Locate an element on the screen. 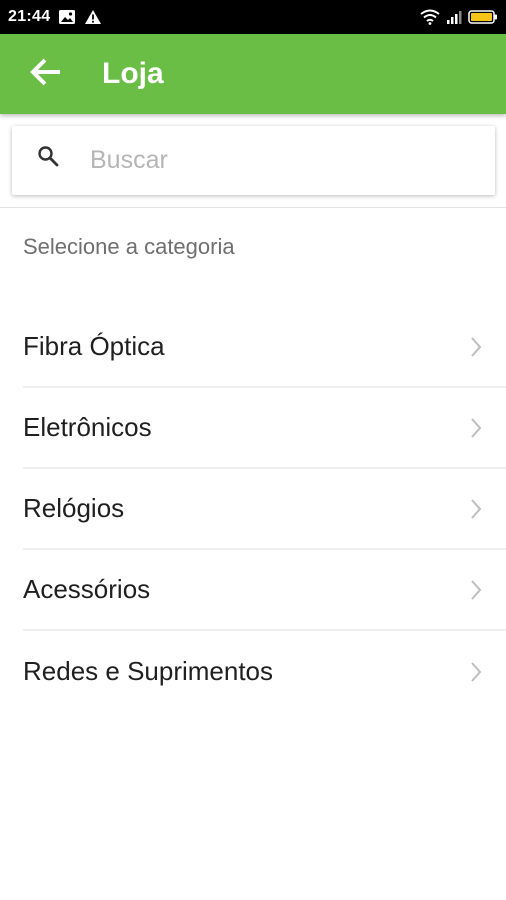 The image size is (506, 900). category-label: Acessórios is located at coordinates (87, 589).